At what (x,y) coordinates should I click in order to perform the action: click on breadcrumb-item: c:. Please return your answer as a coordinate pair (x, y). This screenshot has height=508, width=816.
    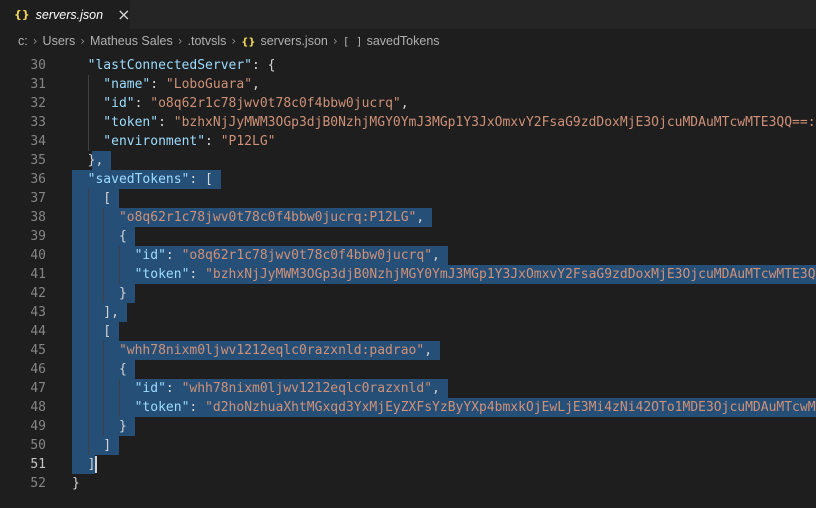
    Looking at the image, I should click on (23, 41).